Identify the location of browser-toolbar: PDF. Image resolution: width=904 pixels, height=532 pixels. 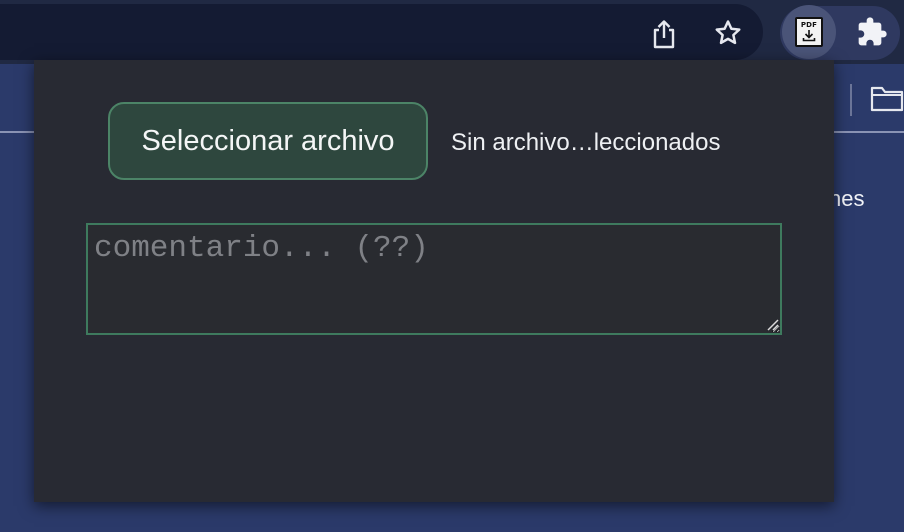
(452, 32).